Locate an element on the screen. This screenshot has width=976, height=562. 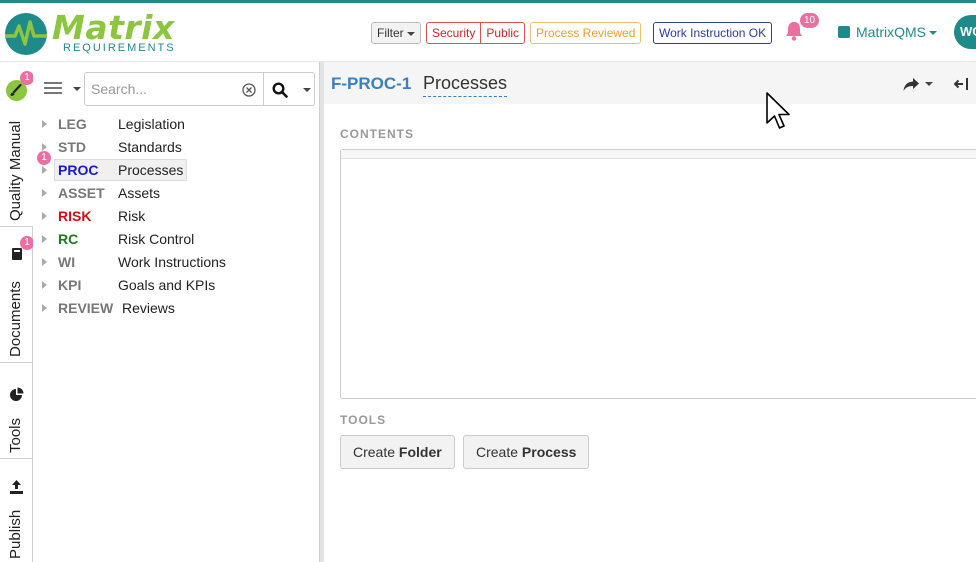
tree-item-name: Work Instructions is located at coordinates (172, 262).